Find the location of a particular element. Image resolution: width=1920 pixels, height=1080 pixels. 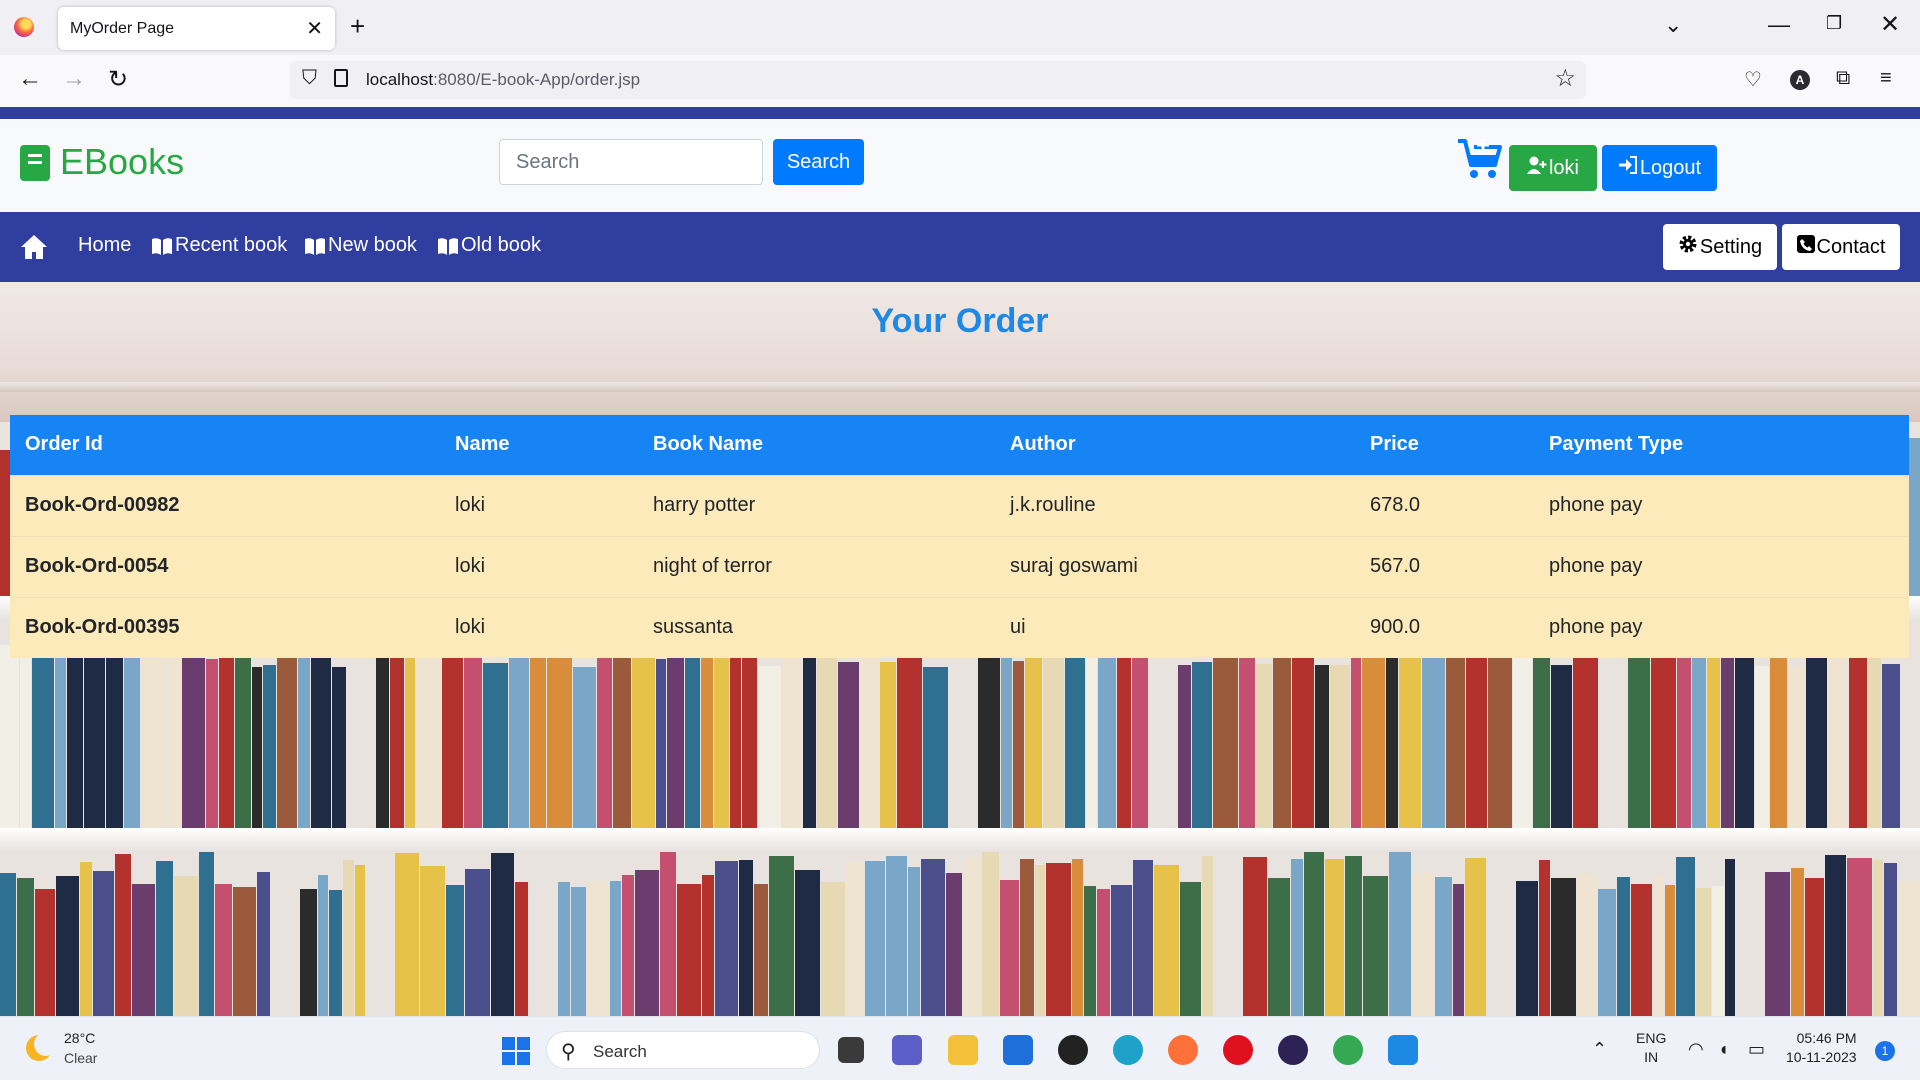

nav-new-book-link: New book is located at coordinates (360, 245).